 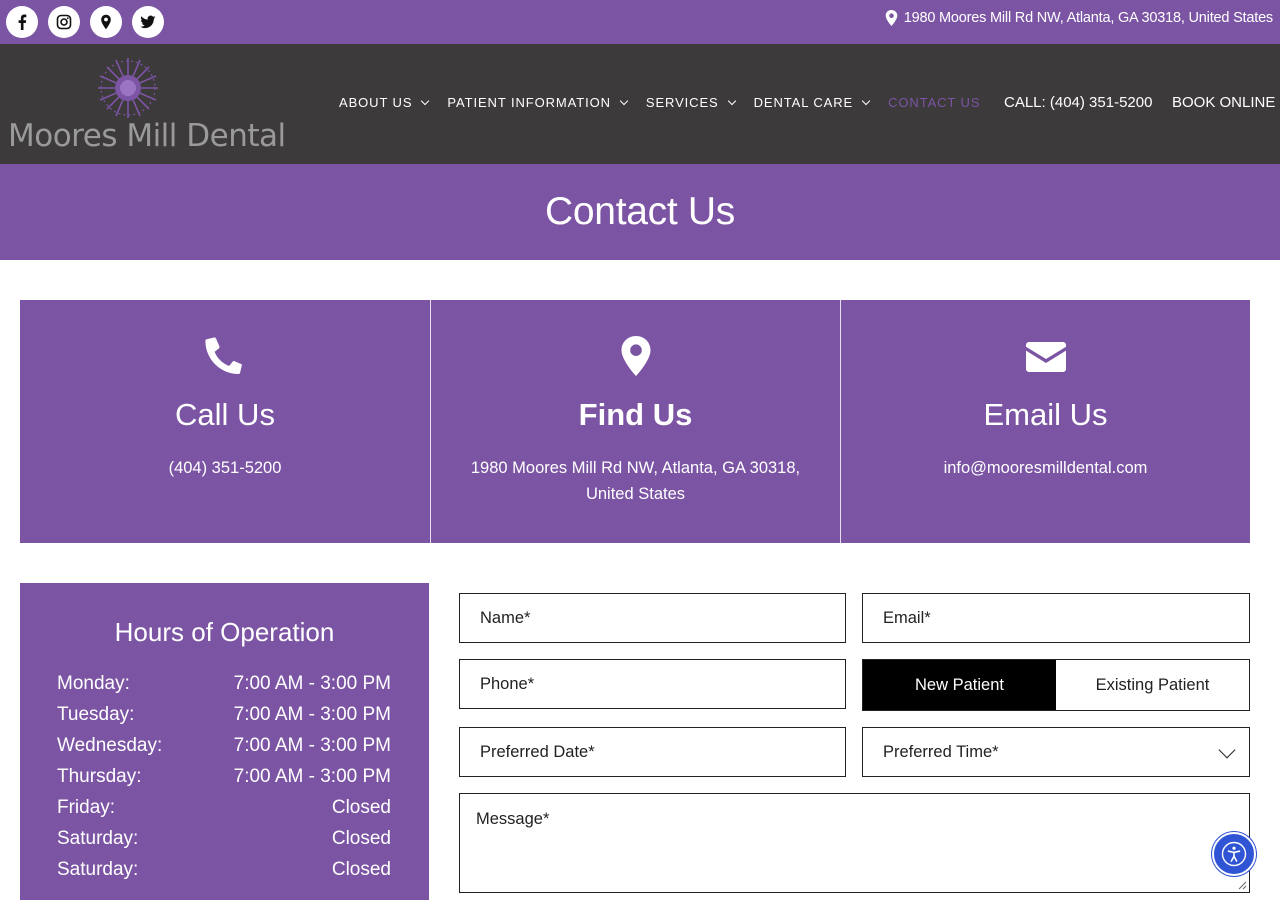 I want to click on existing-patient-option: Existing Patient, so click(x=1152, y=685).